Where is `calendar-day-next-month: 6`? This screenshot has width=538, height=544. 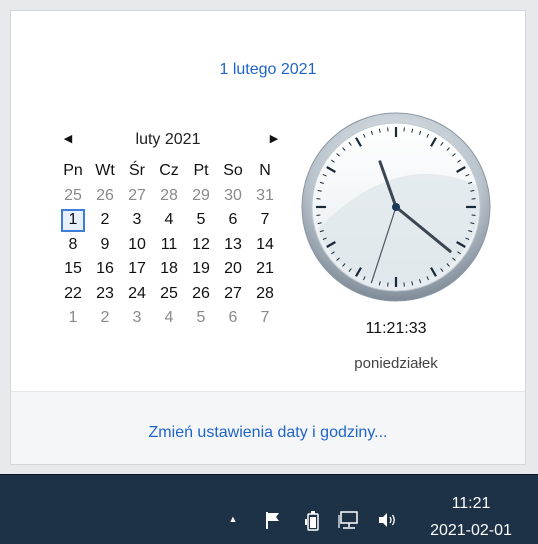 calendar-day-next-month: 6 is located at coordinates (233, 318).